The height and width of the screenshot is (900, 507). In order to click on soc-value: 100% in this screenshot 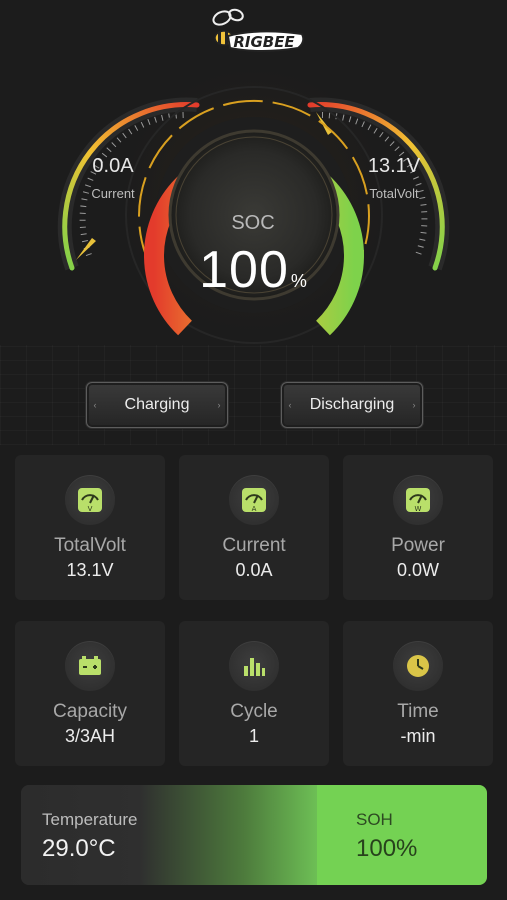, I will do `click(253, 270)`.